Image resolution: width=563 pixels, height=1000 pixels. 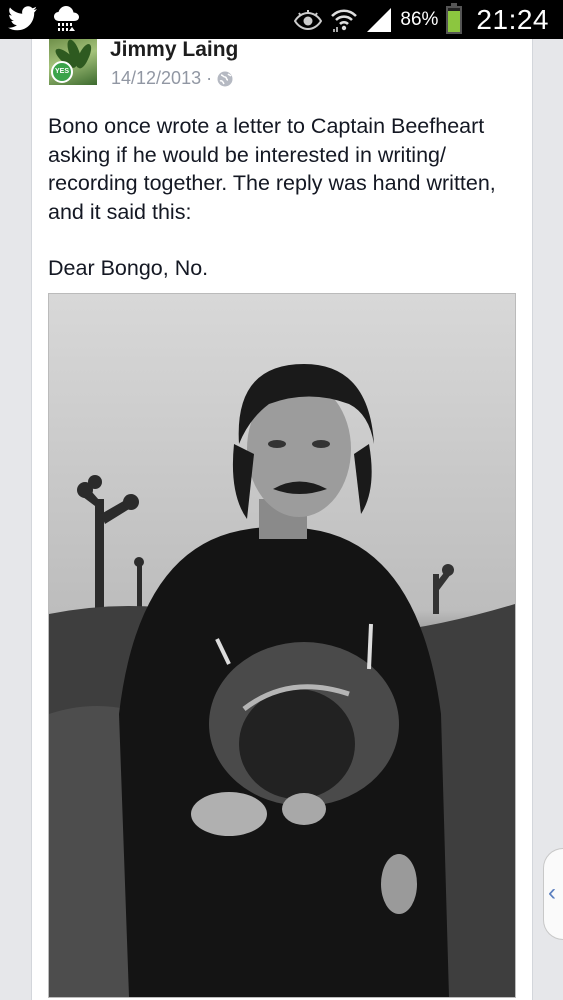 What do you see at coordinates (174, 50) in the screenshot?
I see `author-name: Jimmy Laing` at bounding box center [174, 50].